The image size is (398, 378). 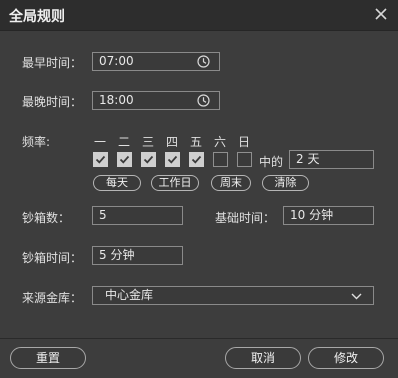 What do you see at coordinates (129, 295) in the screenshot?
I see `source-vault-value: 中心金库` at bounding box center [129, 295].